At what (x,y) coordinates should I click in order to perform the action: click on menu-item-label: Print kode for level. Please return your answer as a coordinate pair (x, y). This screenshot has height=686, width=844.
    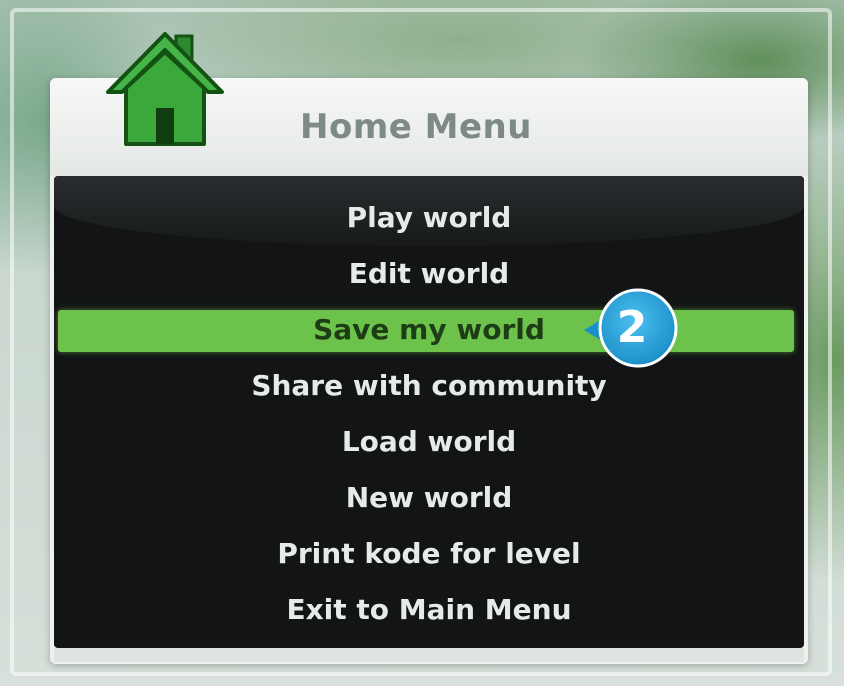
    Looking at the image, I should click on (429, 553).